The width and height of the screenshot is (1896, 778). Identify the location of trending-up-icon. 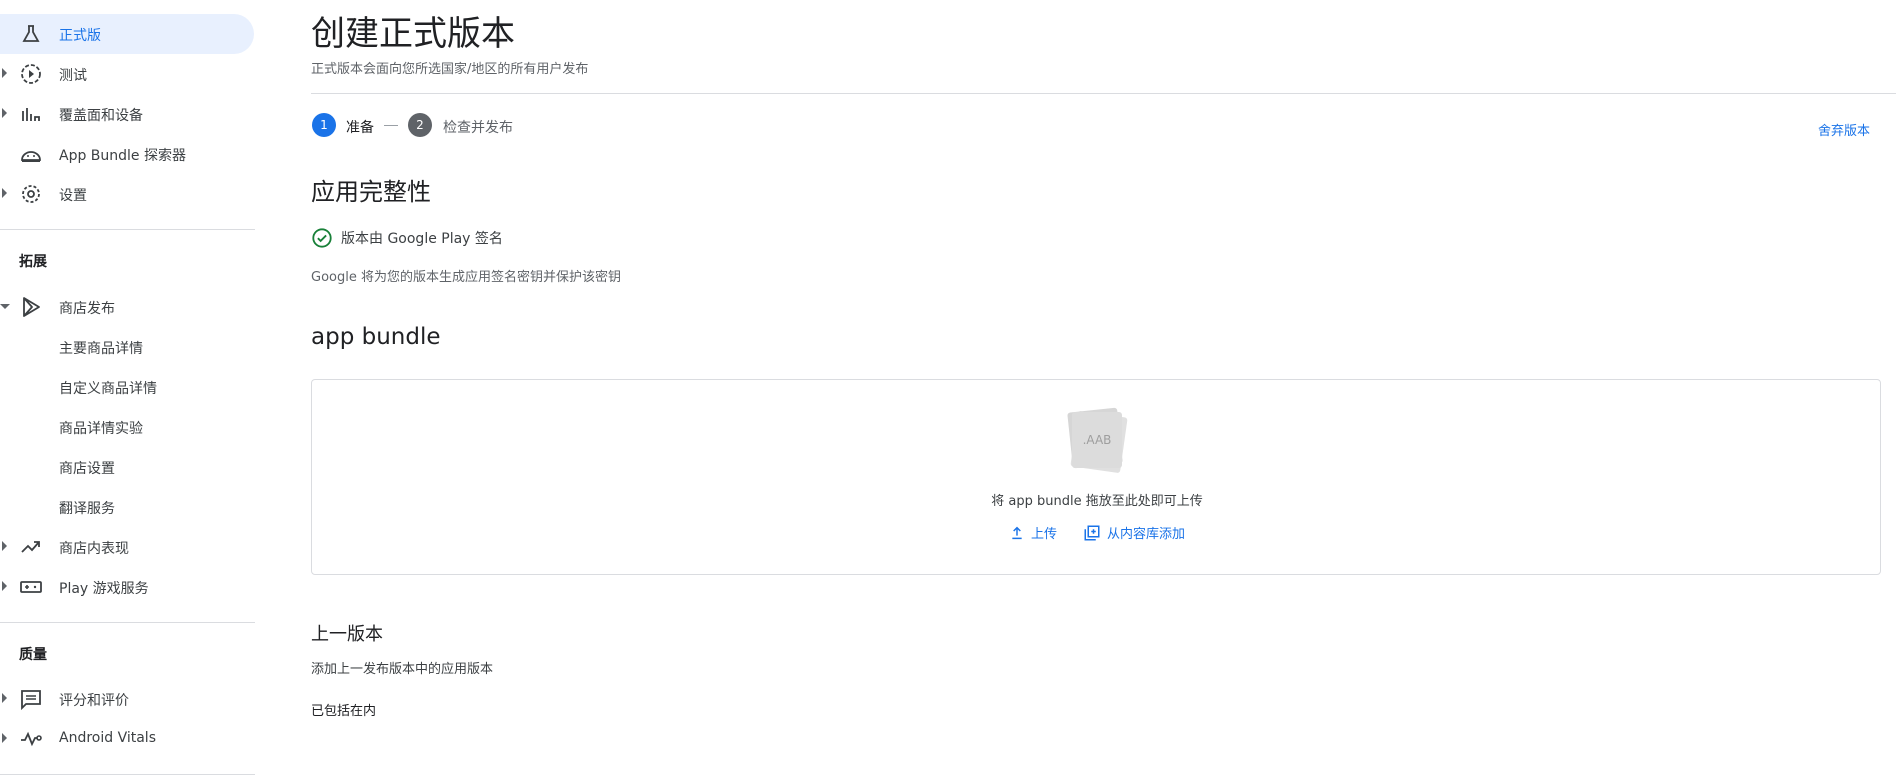
(30, 547).